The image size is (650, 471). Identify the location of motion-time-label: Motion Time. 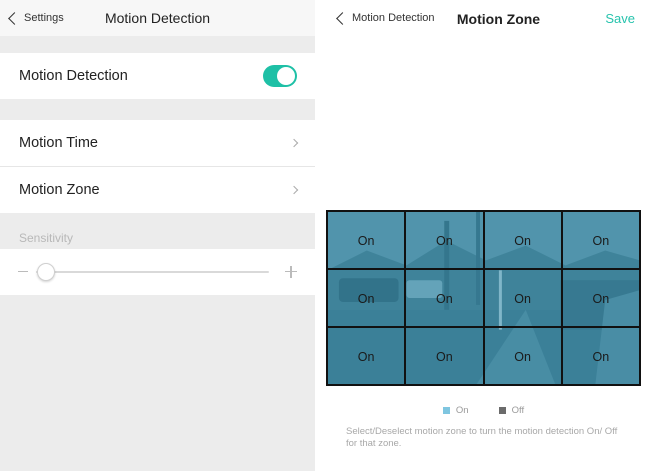
(58, 143).